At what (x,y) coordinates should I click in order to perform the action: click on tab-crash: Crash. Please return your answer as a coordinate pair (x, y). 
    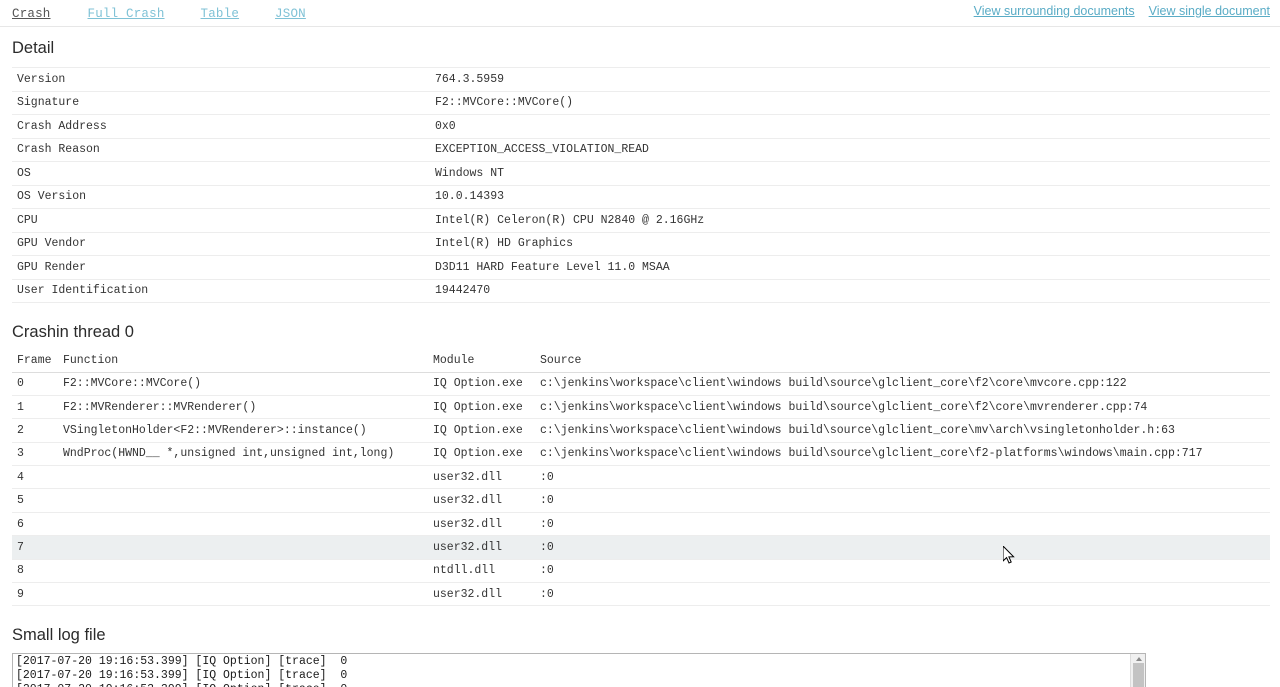
    Looking at the image, I should click on (31, 14).